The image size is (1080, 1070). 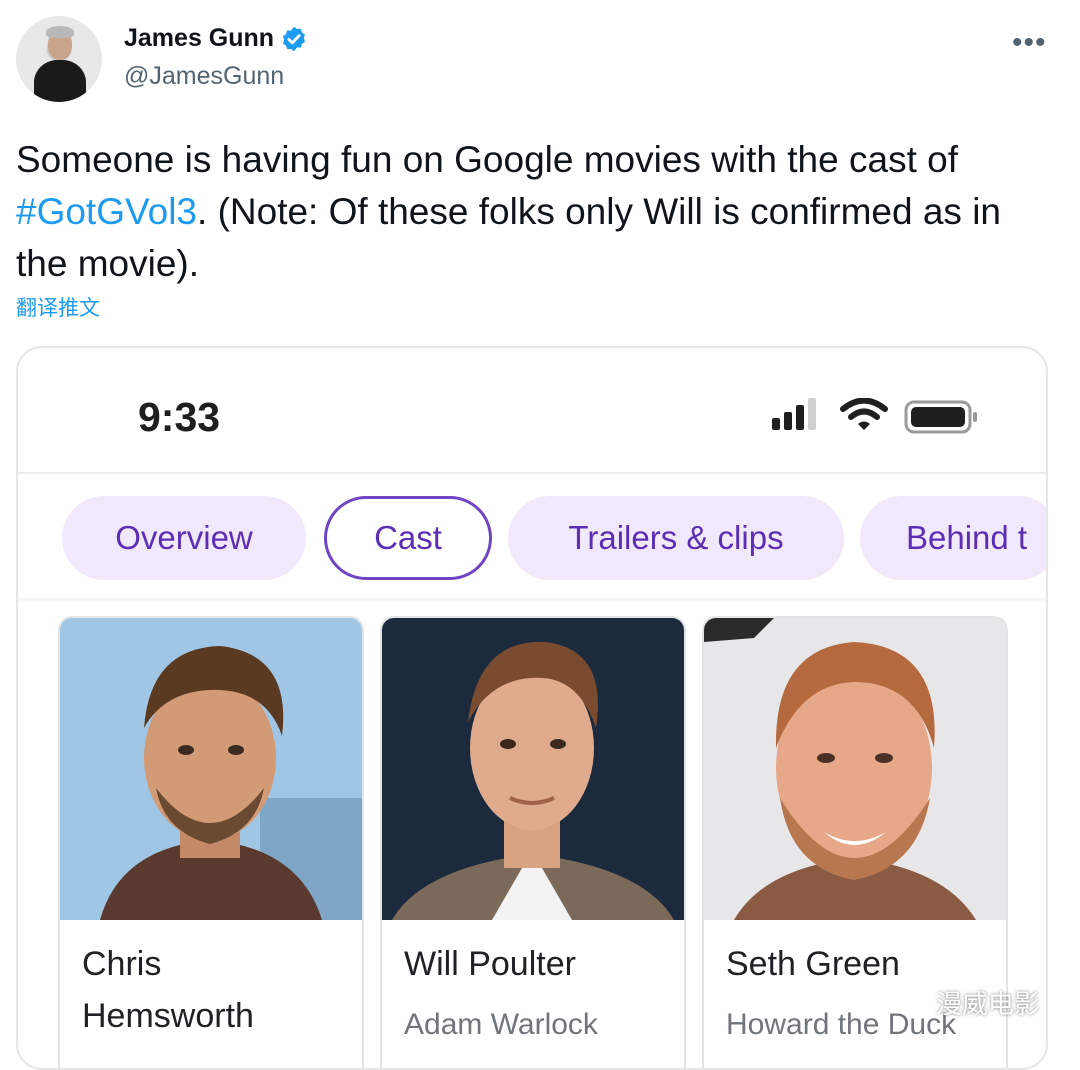 What do you see at coordinates (940, 417) in the screenshot?
I see `battery-icon` at bounding box center [940, 417].